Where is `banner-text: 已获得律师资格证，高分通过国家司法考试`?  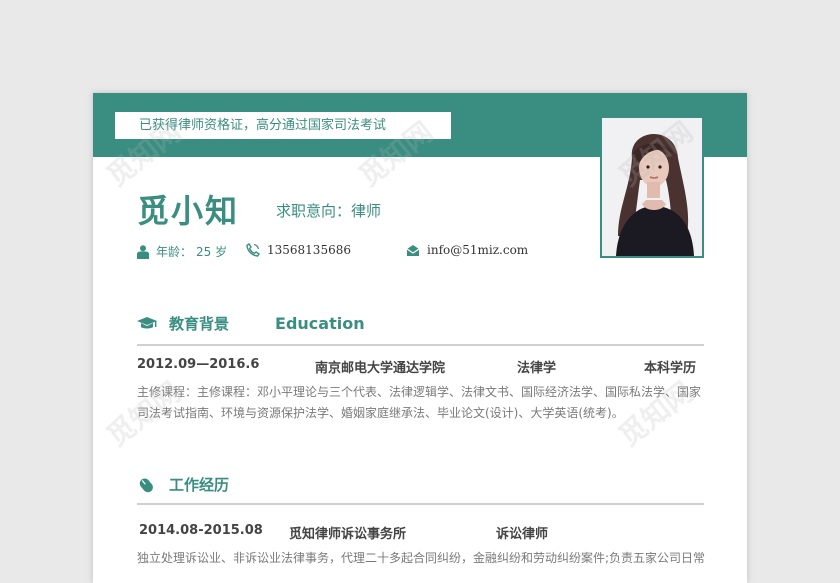 banner-text: 已获得律师资格证，高分通过国家司法考试 is located at coordinates (283, 125).